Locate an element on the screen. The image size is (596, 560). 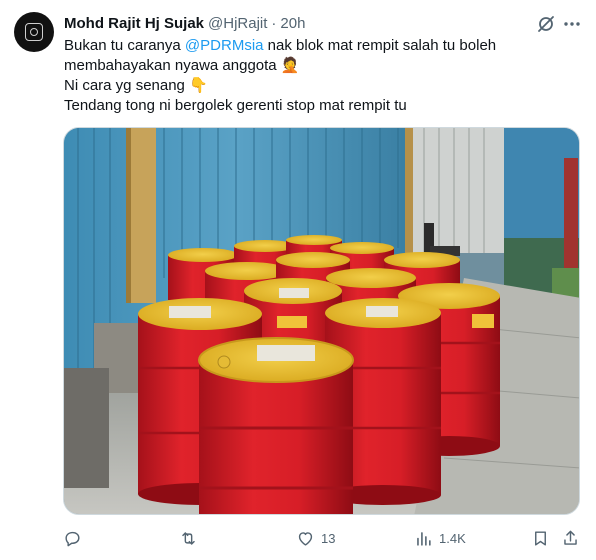
heart-icon is located at coordinates (305, 538).